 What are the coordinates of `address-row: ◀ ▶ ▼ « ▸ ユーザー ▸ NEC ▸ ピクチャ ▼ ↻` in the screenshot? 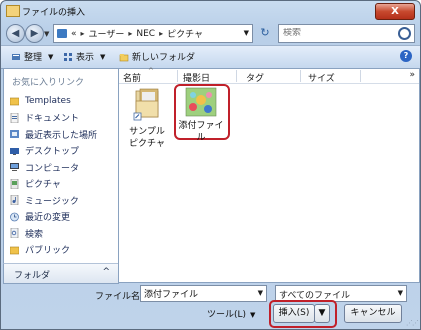 It's located at (210, 33).